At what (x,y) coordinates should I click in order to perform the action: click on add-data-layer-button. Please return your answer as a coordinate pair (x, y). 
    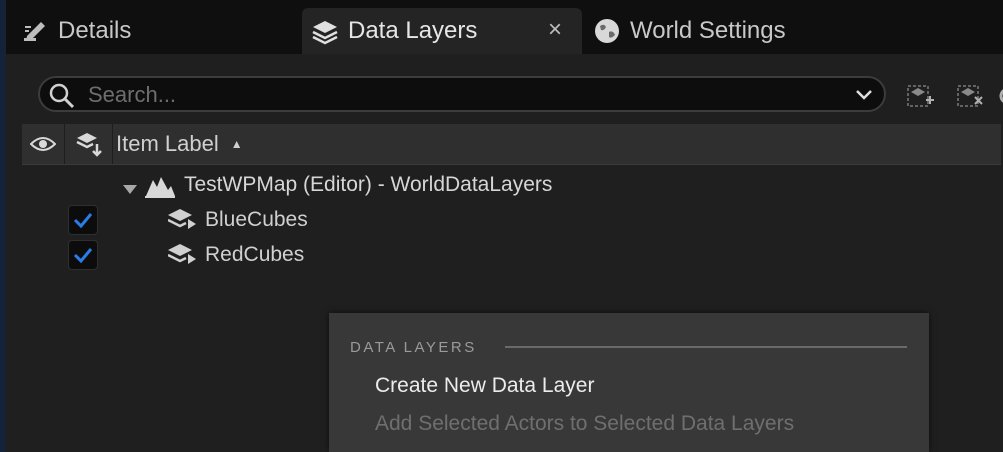
    Looking at the image, I should click on (920, 96).